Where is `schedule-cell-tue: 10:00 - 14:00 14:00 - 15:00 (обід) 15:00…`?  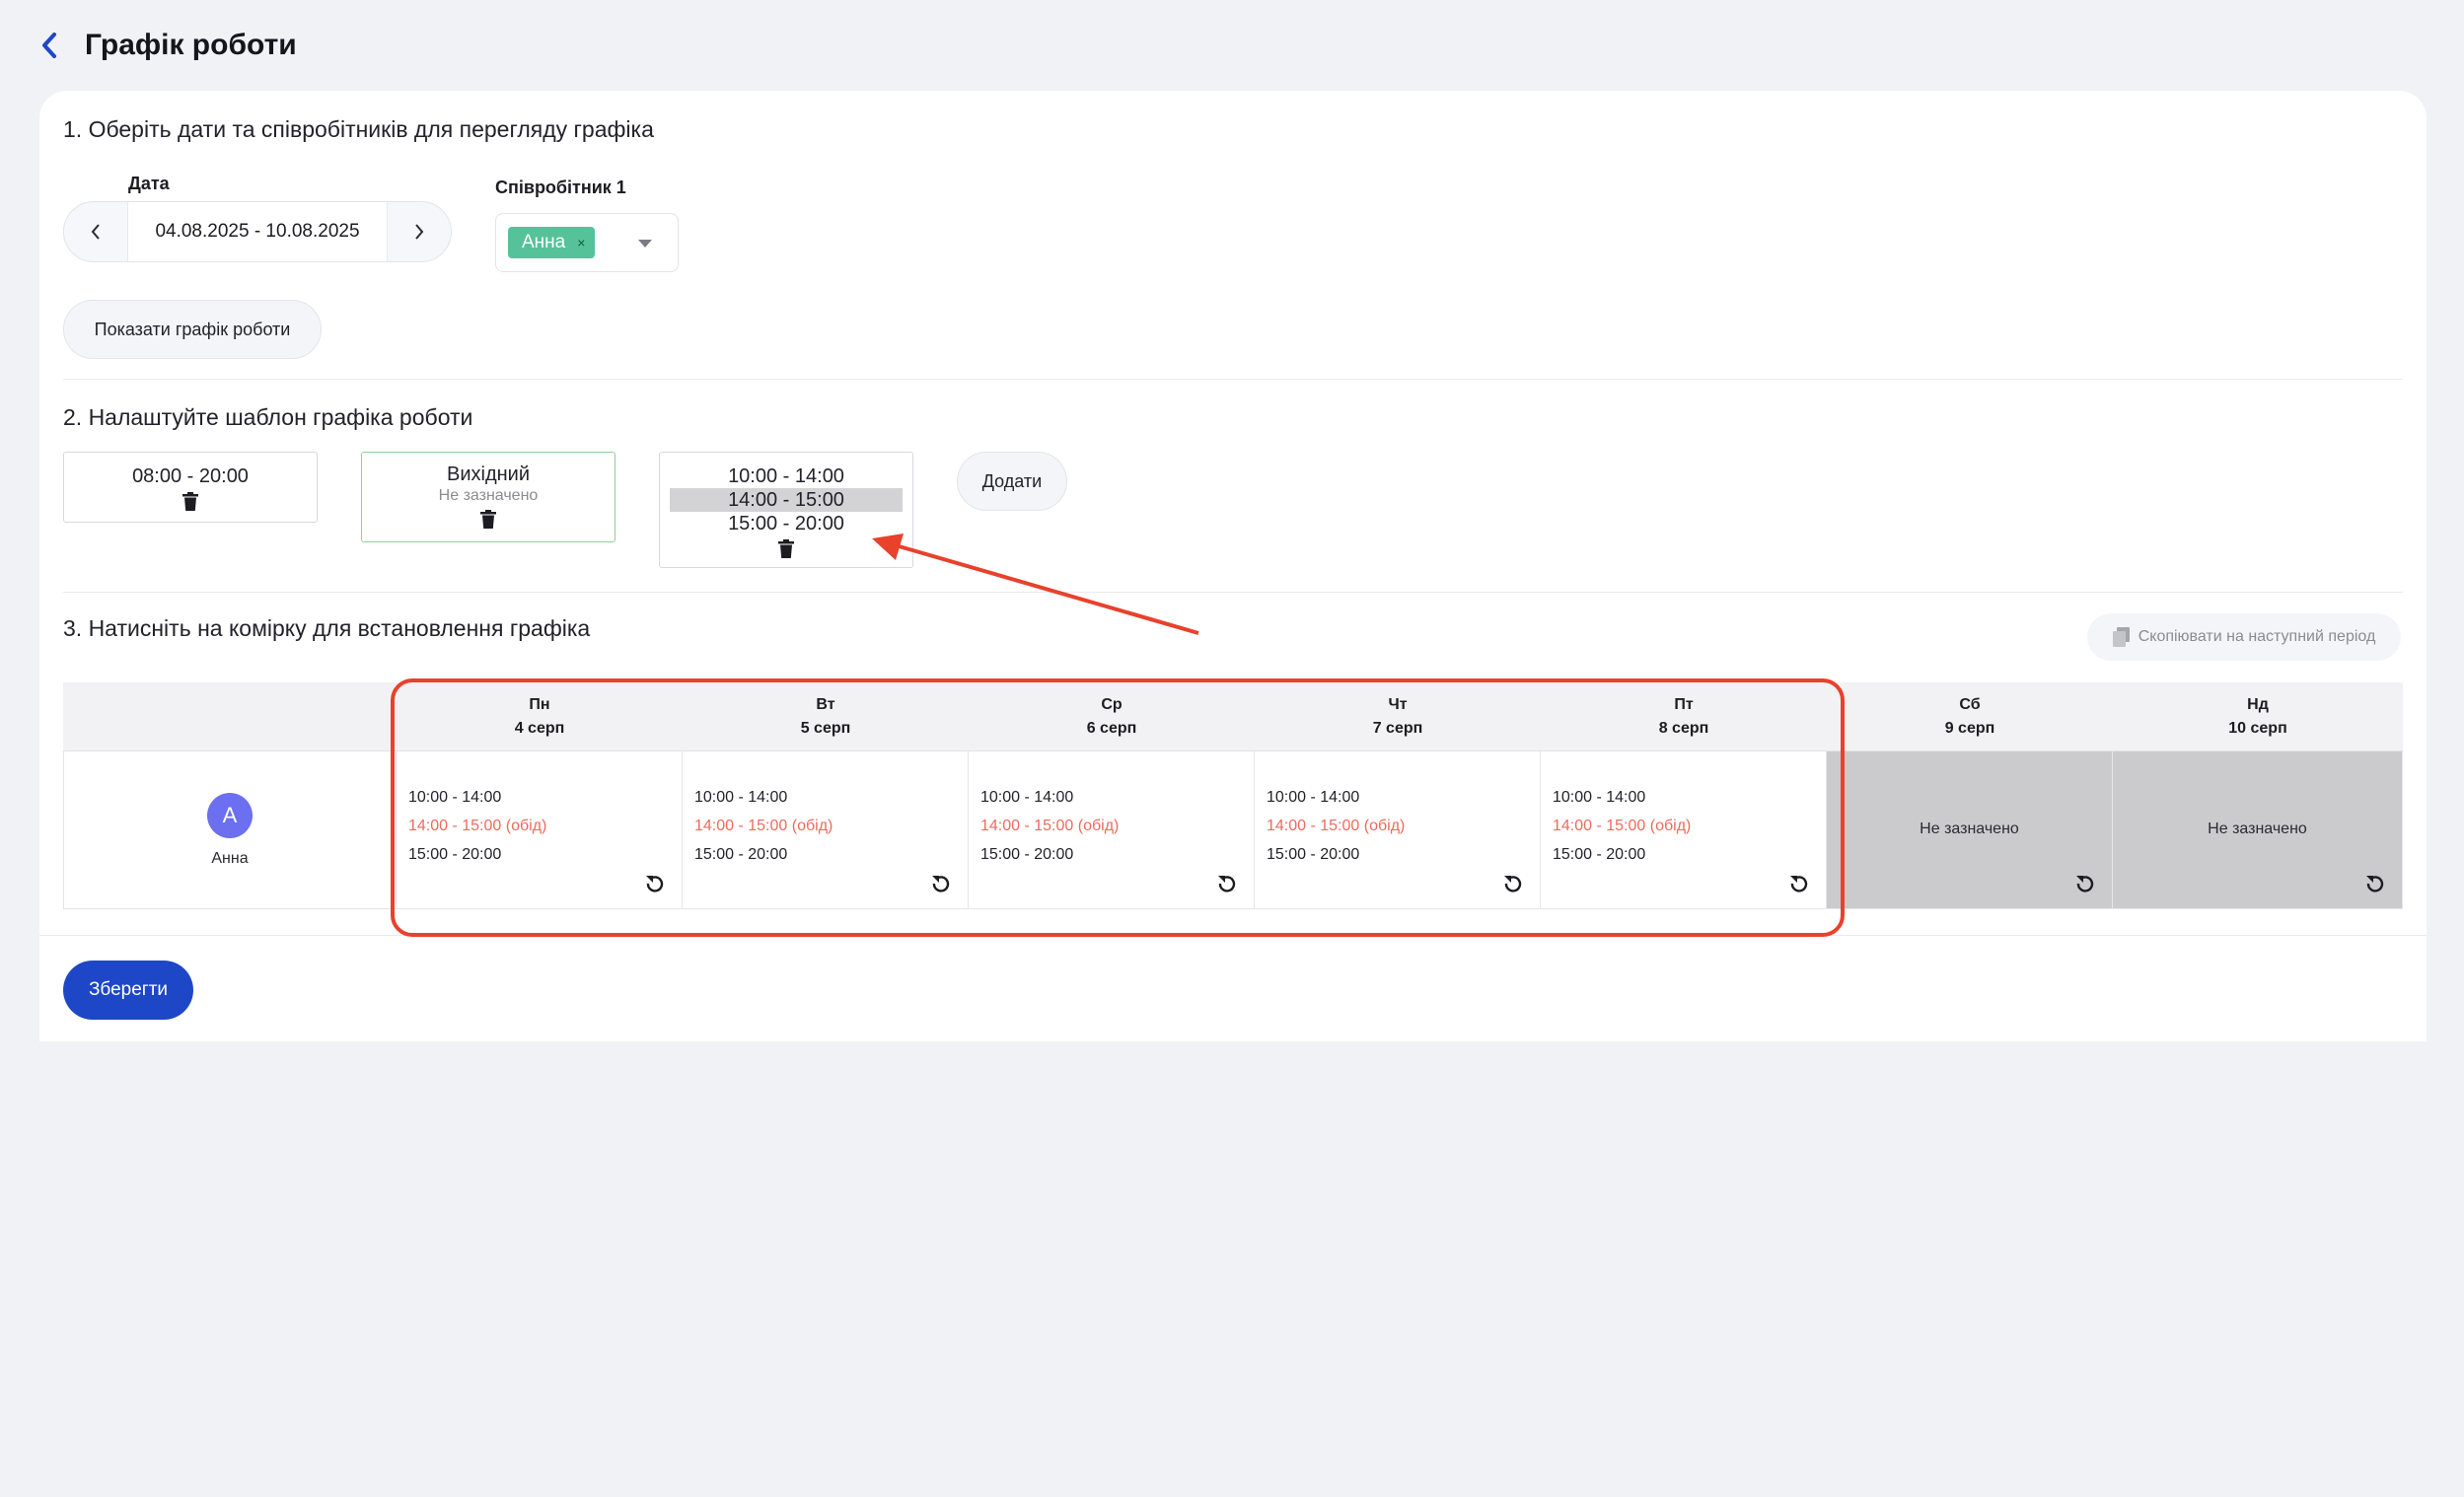 schedule-cell-tue: 10:00 - 14:00 14:00 - 15:00 (обід) 15:00… is located at coordinates (826, 830).